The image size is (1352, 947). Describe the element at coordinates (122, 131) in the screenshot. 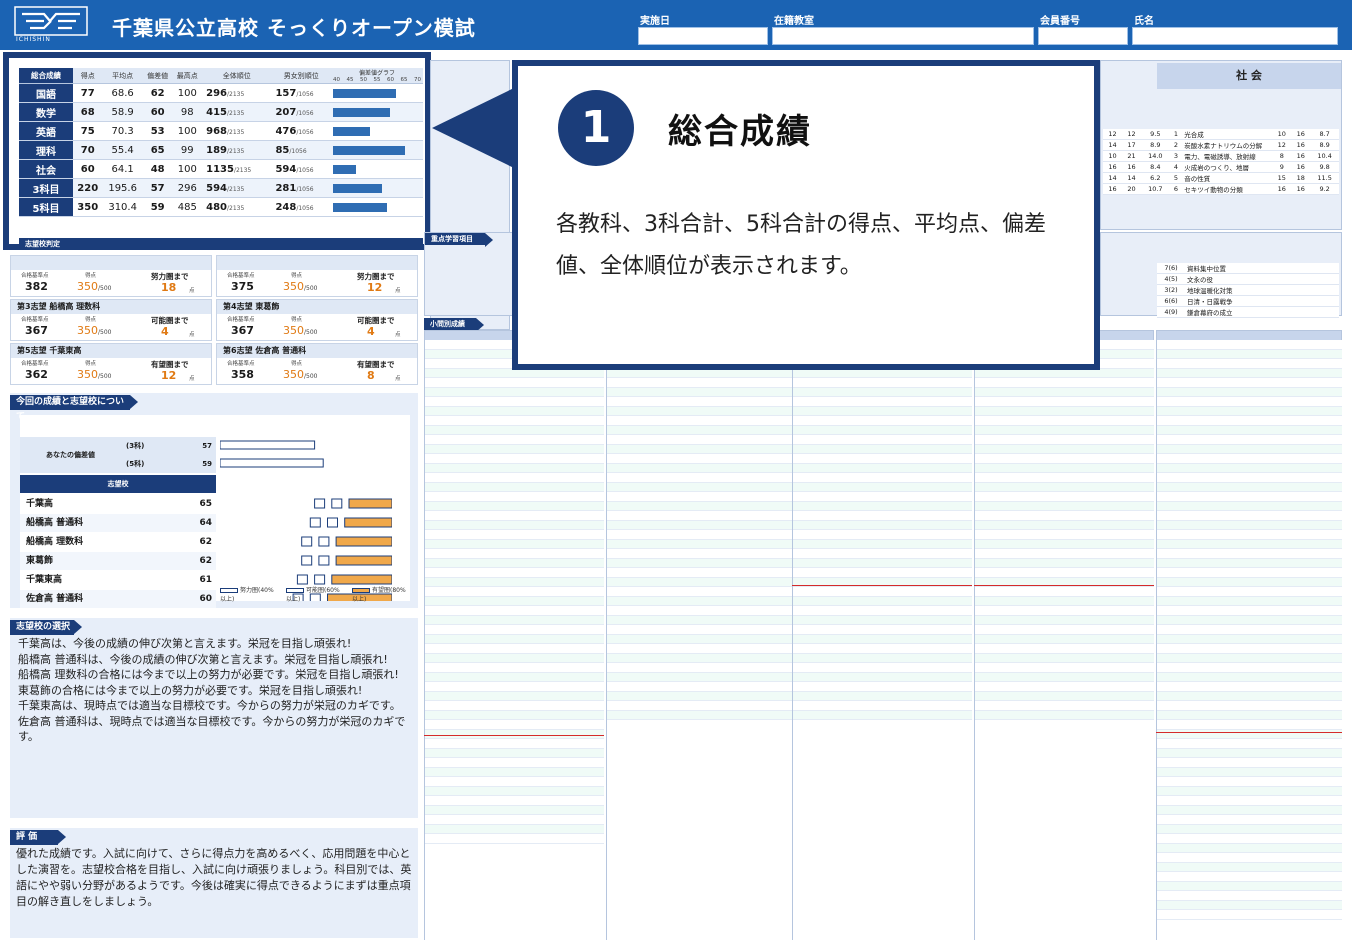

I see `average-value: 70.3` at that location.